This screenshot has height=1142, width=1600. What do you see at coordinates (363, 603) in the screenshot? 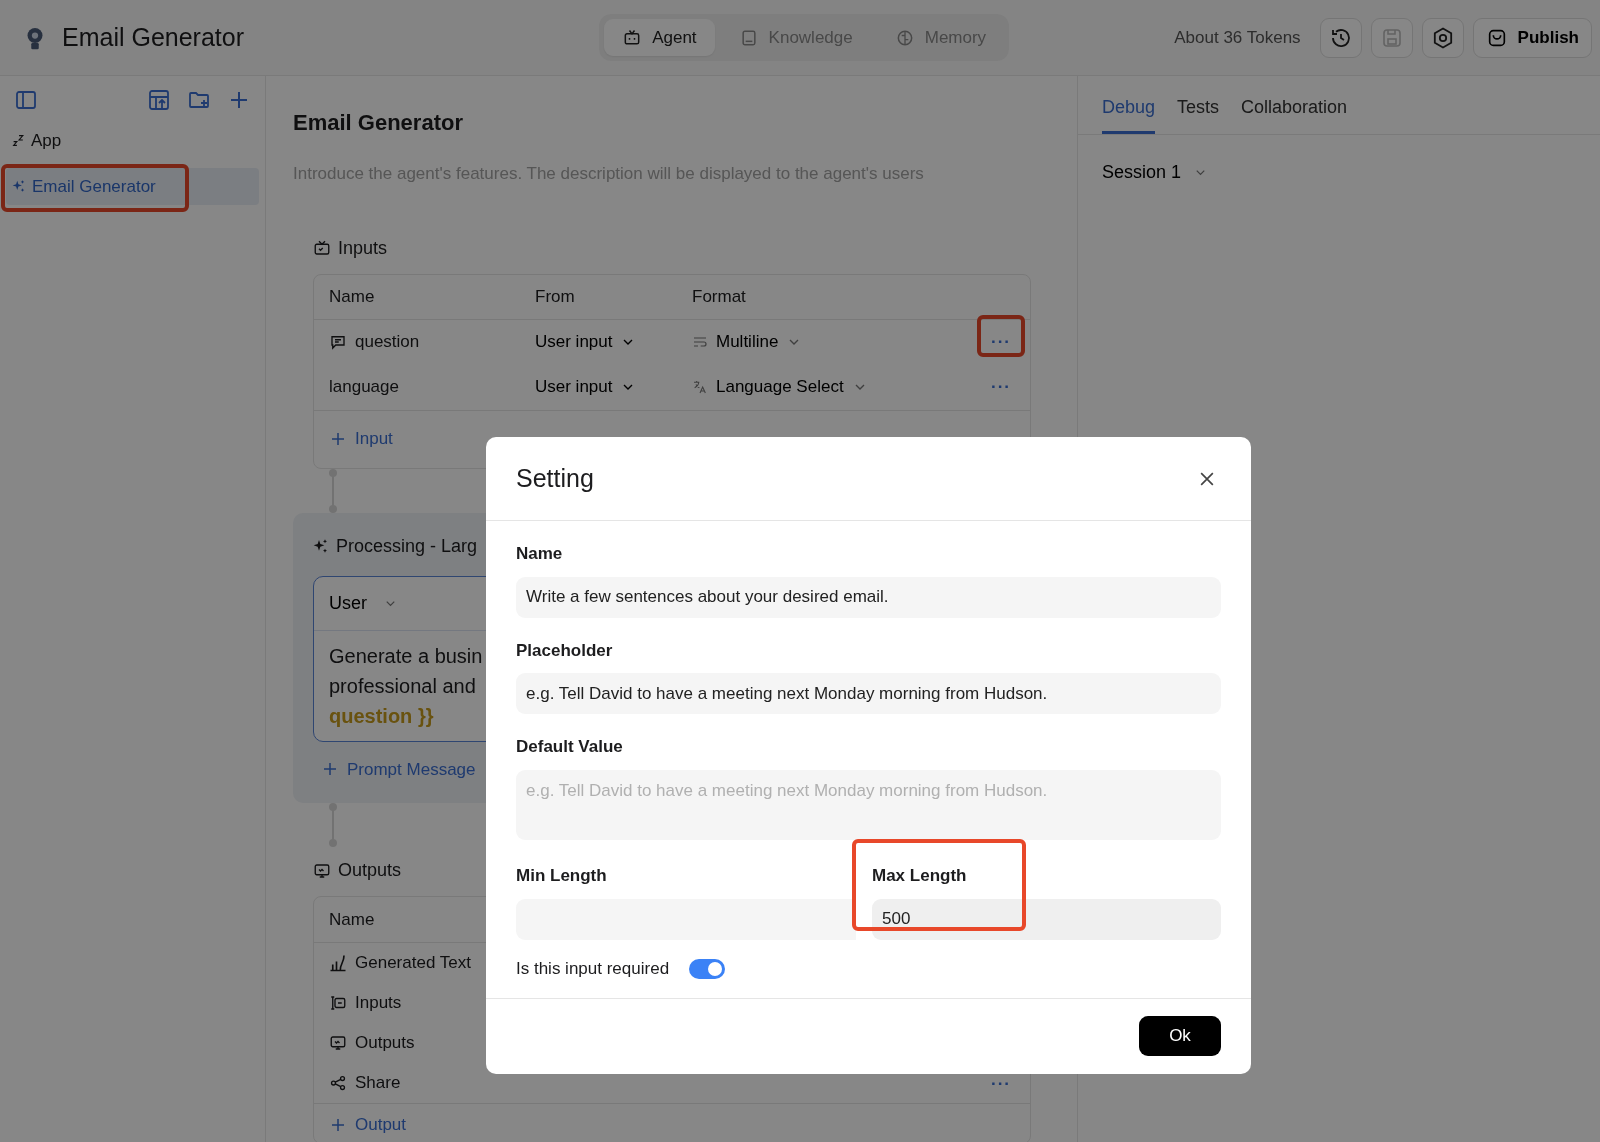
I see `role-dropdown: User` at bounding box center [363, 603].